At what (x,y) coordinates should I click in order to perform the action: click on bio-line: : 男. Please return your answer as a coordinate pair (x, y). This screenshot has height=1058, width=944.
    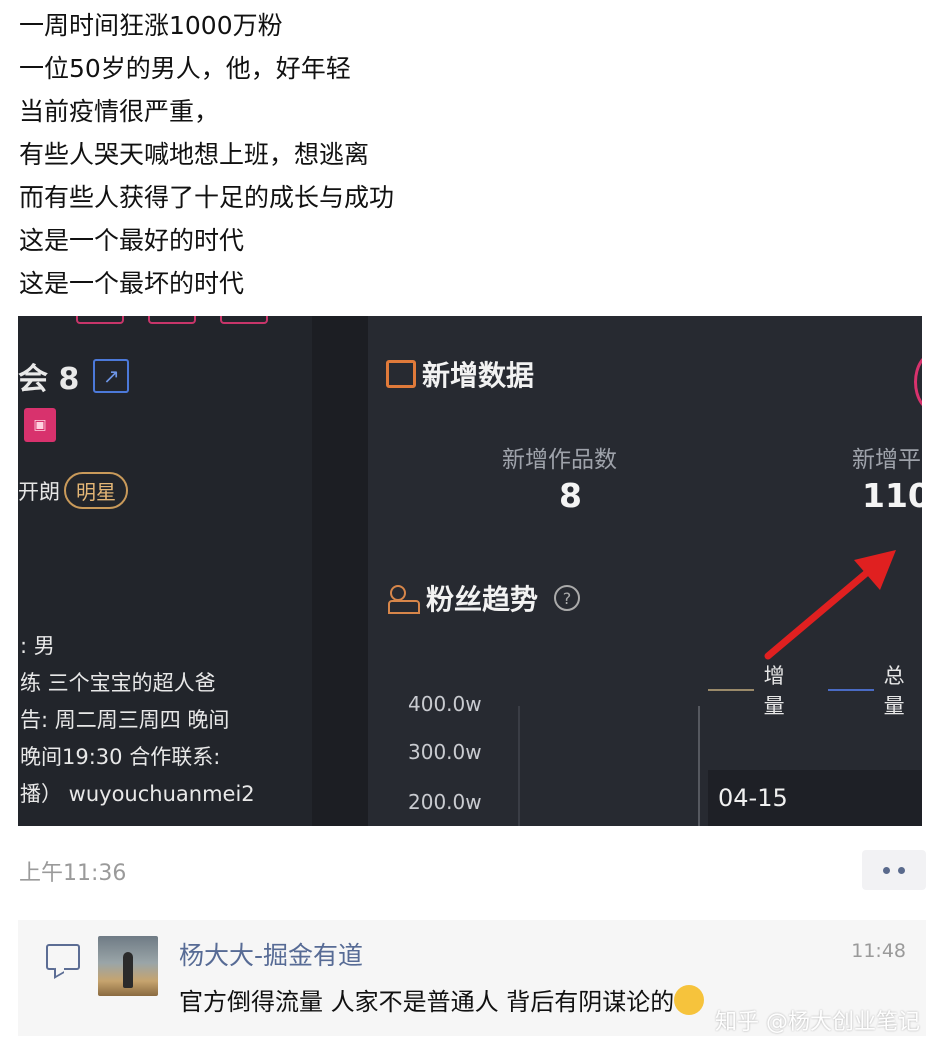
    Looking at the image, I should click on (37, 646).